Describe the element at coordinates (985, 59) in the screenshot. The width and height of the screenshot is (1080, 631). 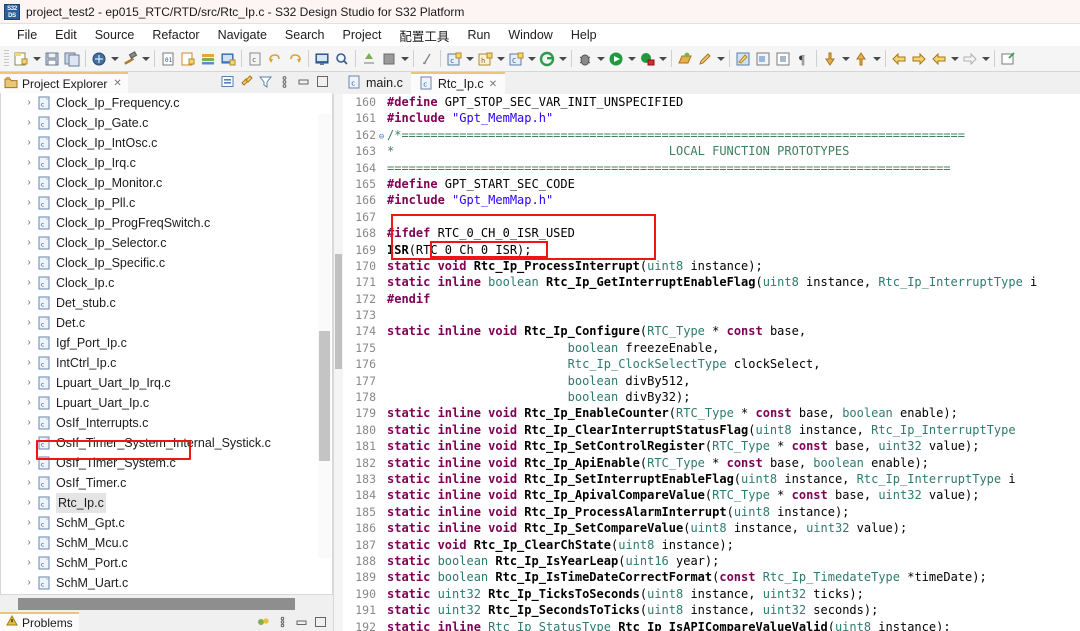
I see `forward-dropdown-icon` at that location.